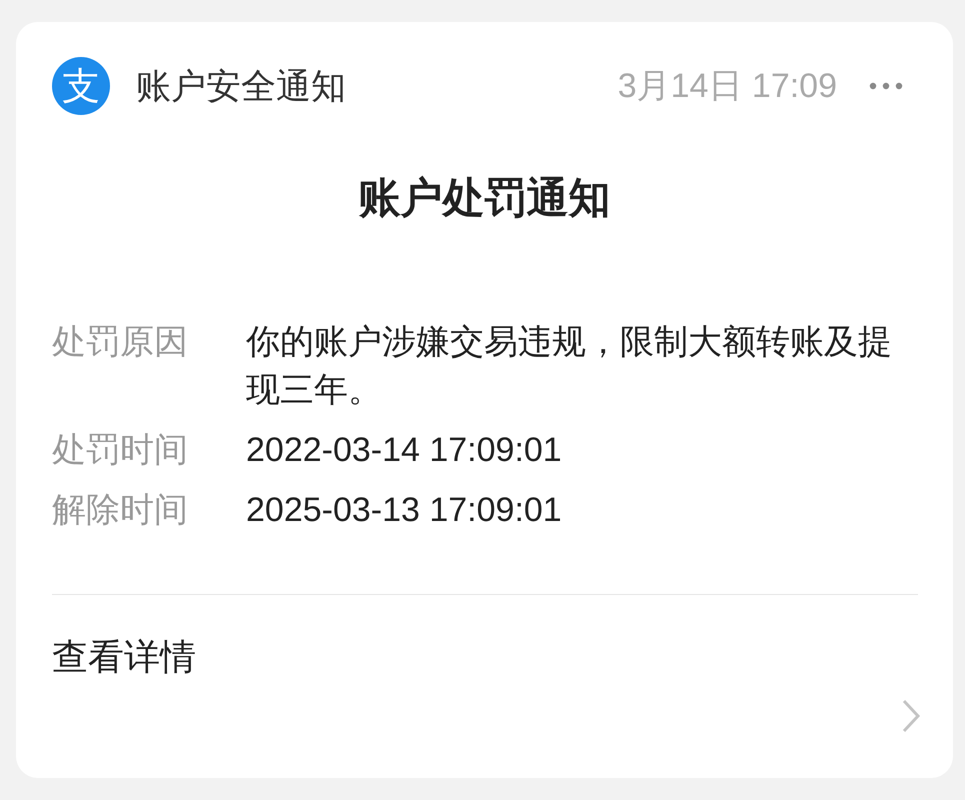 The width and height of the screenshot is (965, 800). I want to click on chevron-icon, so click(911, 716).